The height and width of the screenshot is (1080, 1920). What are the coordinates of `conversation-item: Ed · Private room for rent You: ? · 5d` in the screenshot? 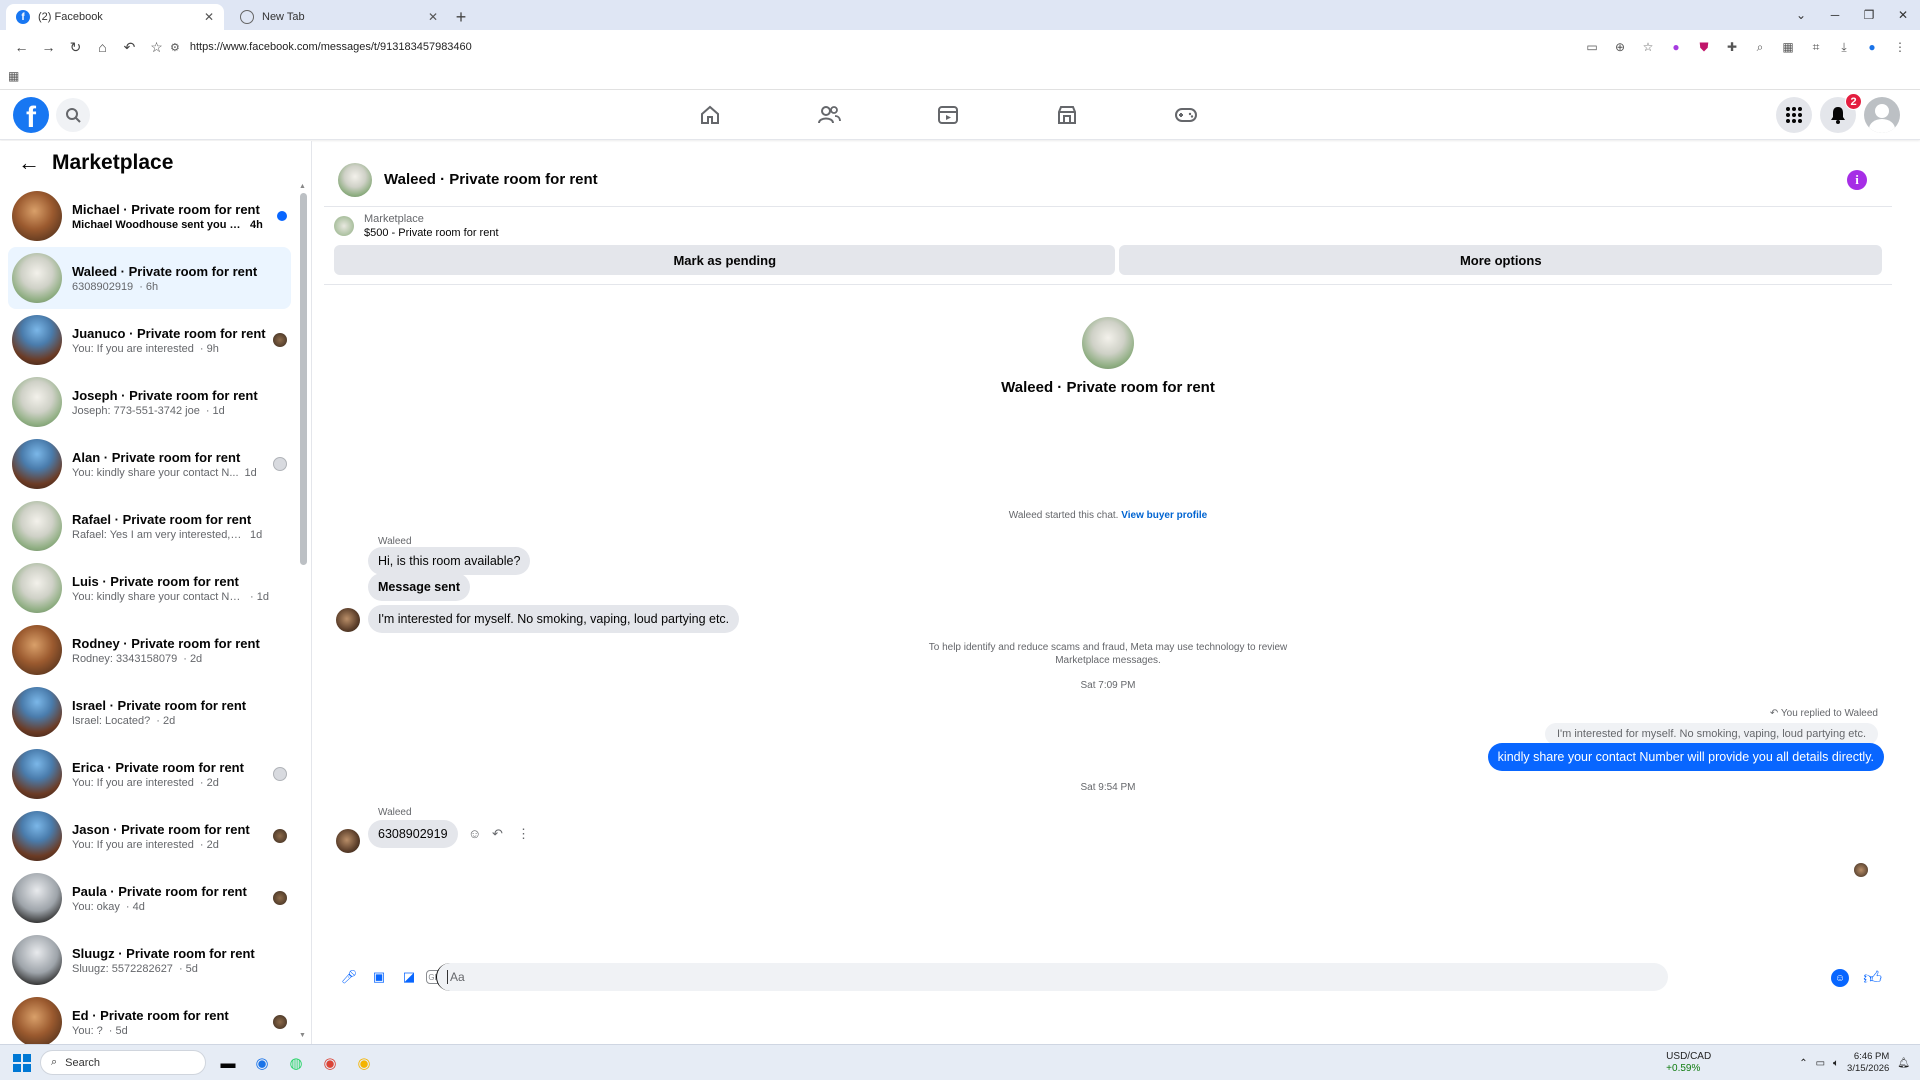 It's located at (149, 1017).